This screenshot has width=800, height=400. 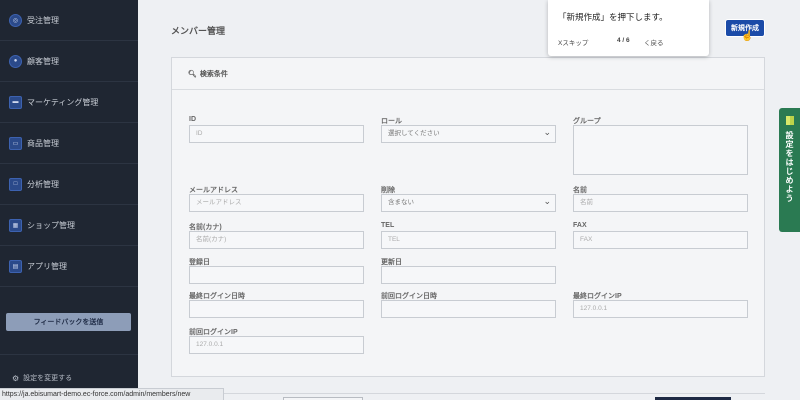 What do you see at coordinates (580, 225) in the screenshot?
I see `fax-label: FAX` at bounding box center [580, 225].